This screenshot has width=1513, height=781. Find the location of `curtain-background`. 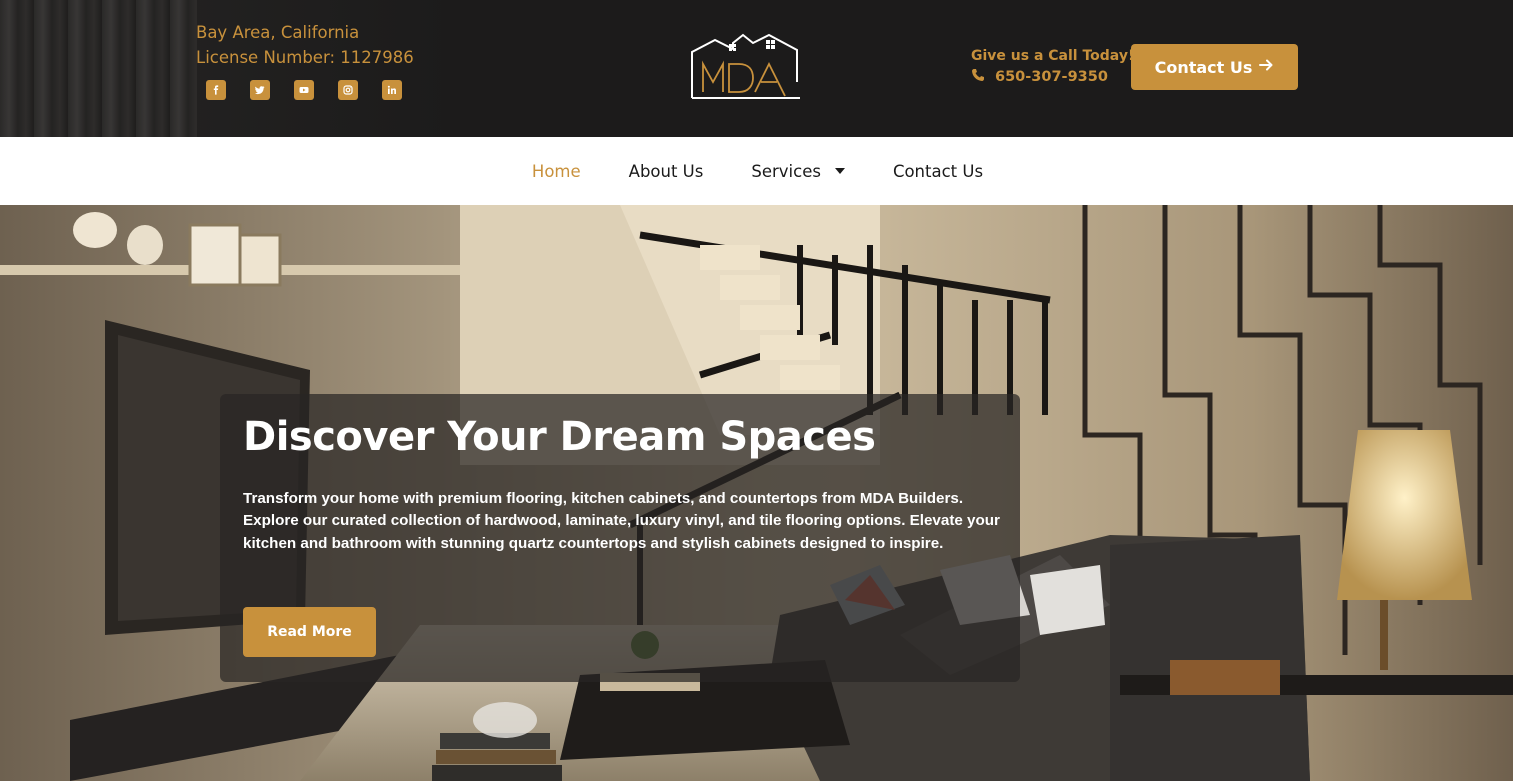

curtain-background is located at coordinates (98, 68).